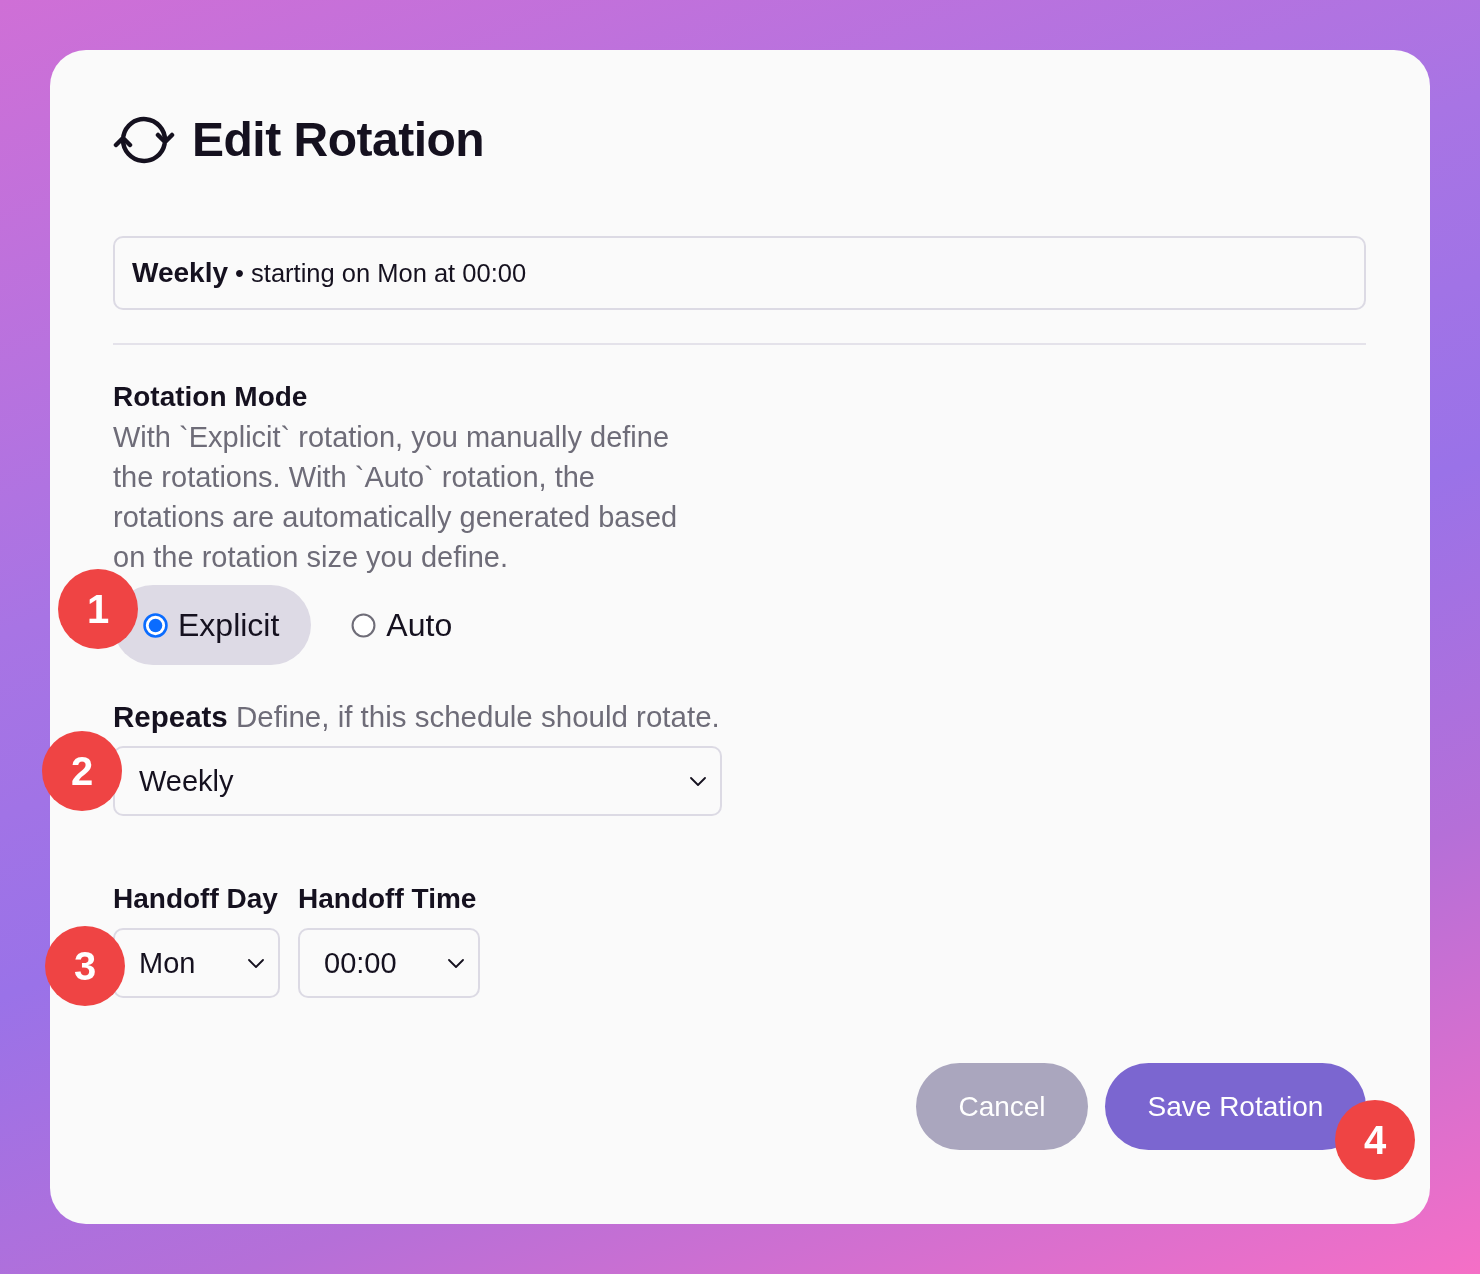  Describe the element at coordinates (388, 899) in the screenshot. I see `field-label: Handoff Time` at that location.